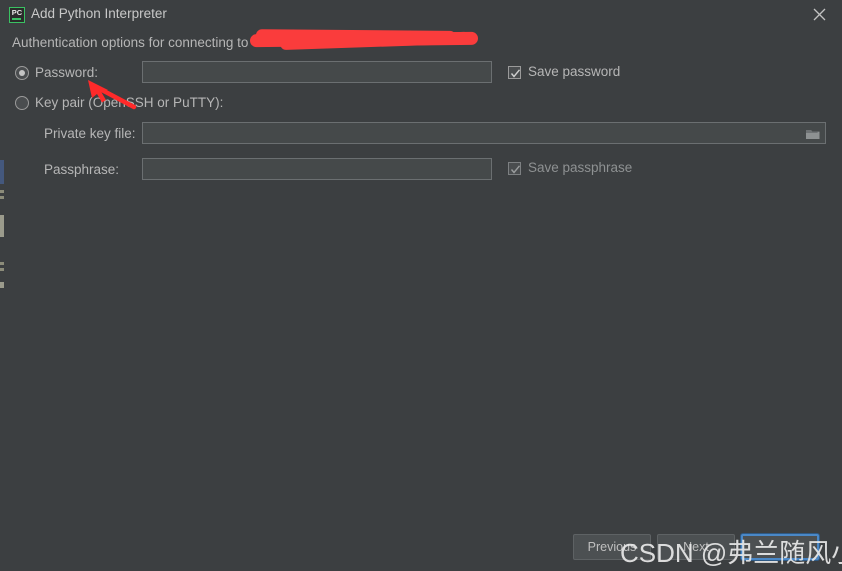 The image size is (842, 571). I want to click on close-icon, so click(819, 14).